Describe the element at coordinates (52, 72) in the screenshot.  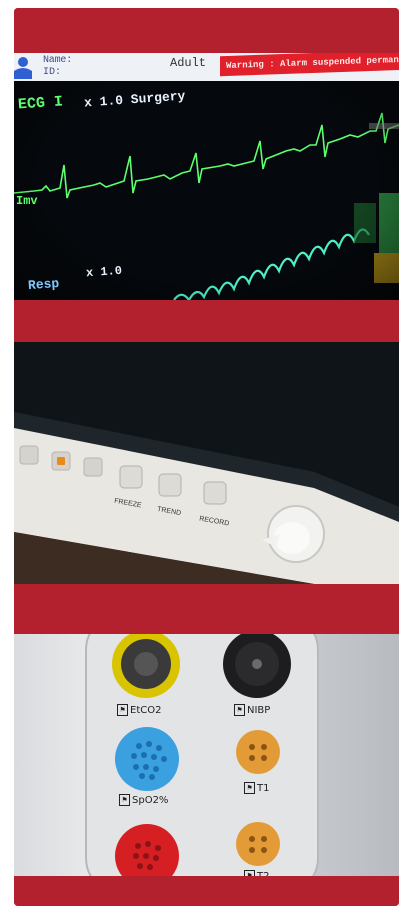
I see `patient-id-label: ID:` at that location.